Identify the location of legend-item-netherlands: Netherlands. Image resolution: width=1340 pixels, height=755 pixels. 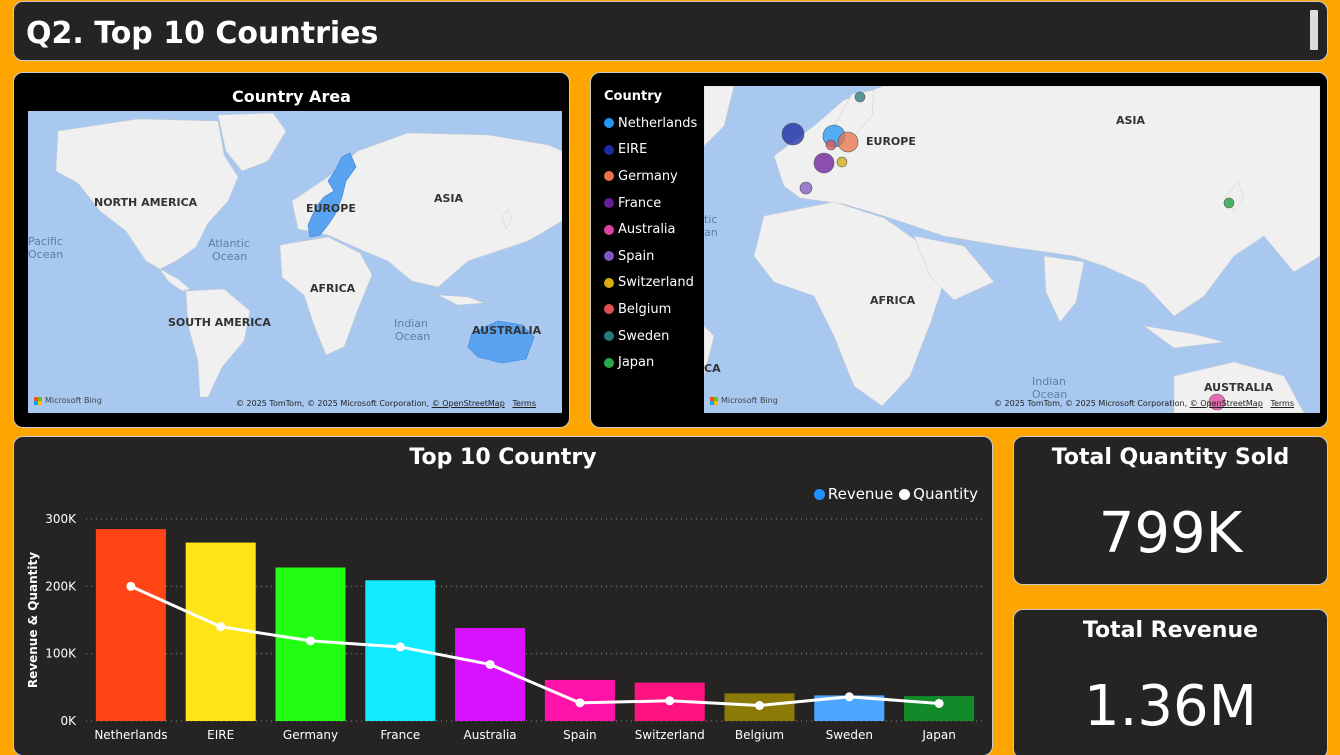
(650, 123).